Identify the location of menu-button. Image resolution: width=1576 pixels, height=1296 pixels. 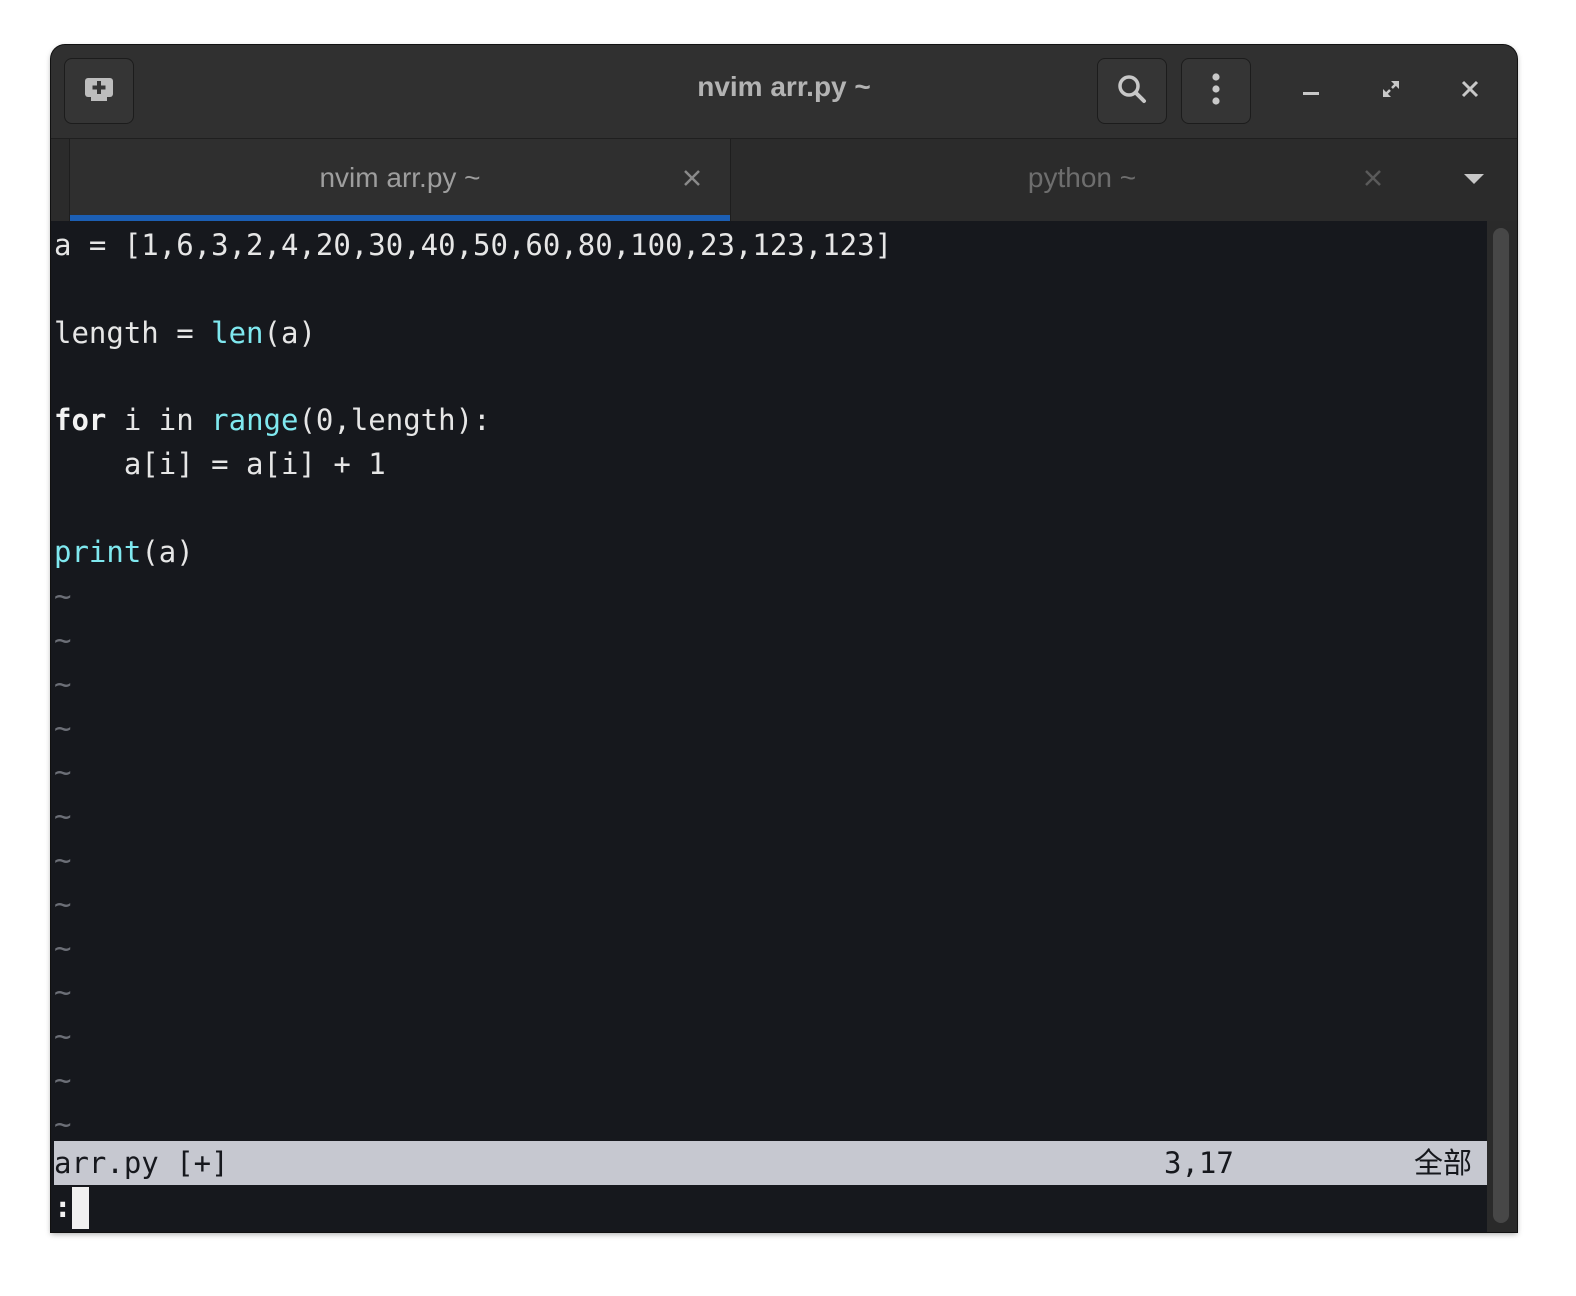
(1216, 91).